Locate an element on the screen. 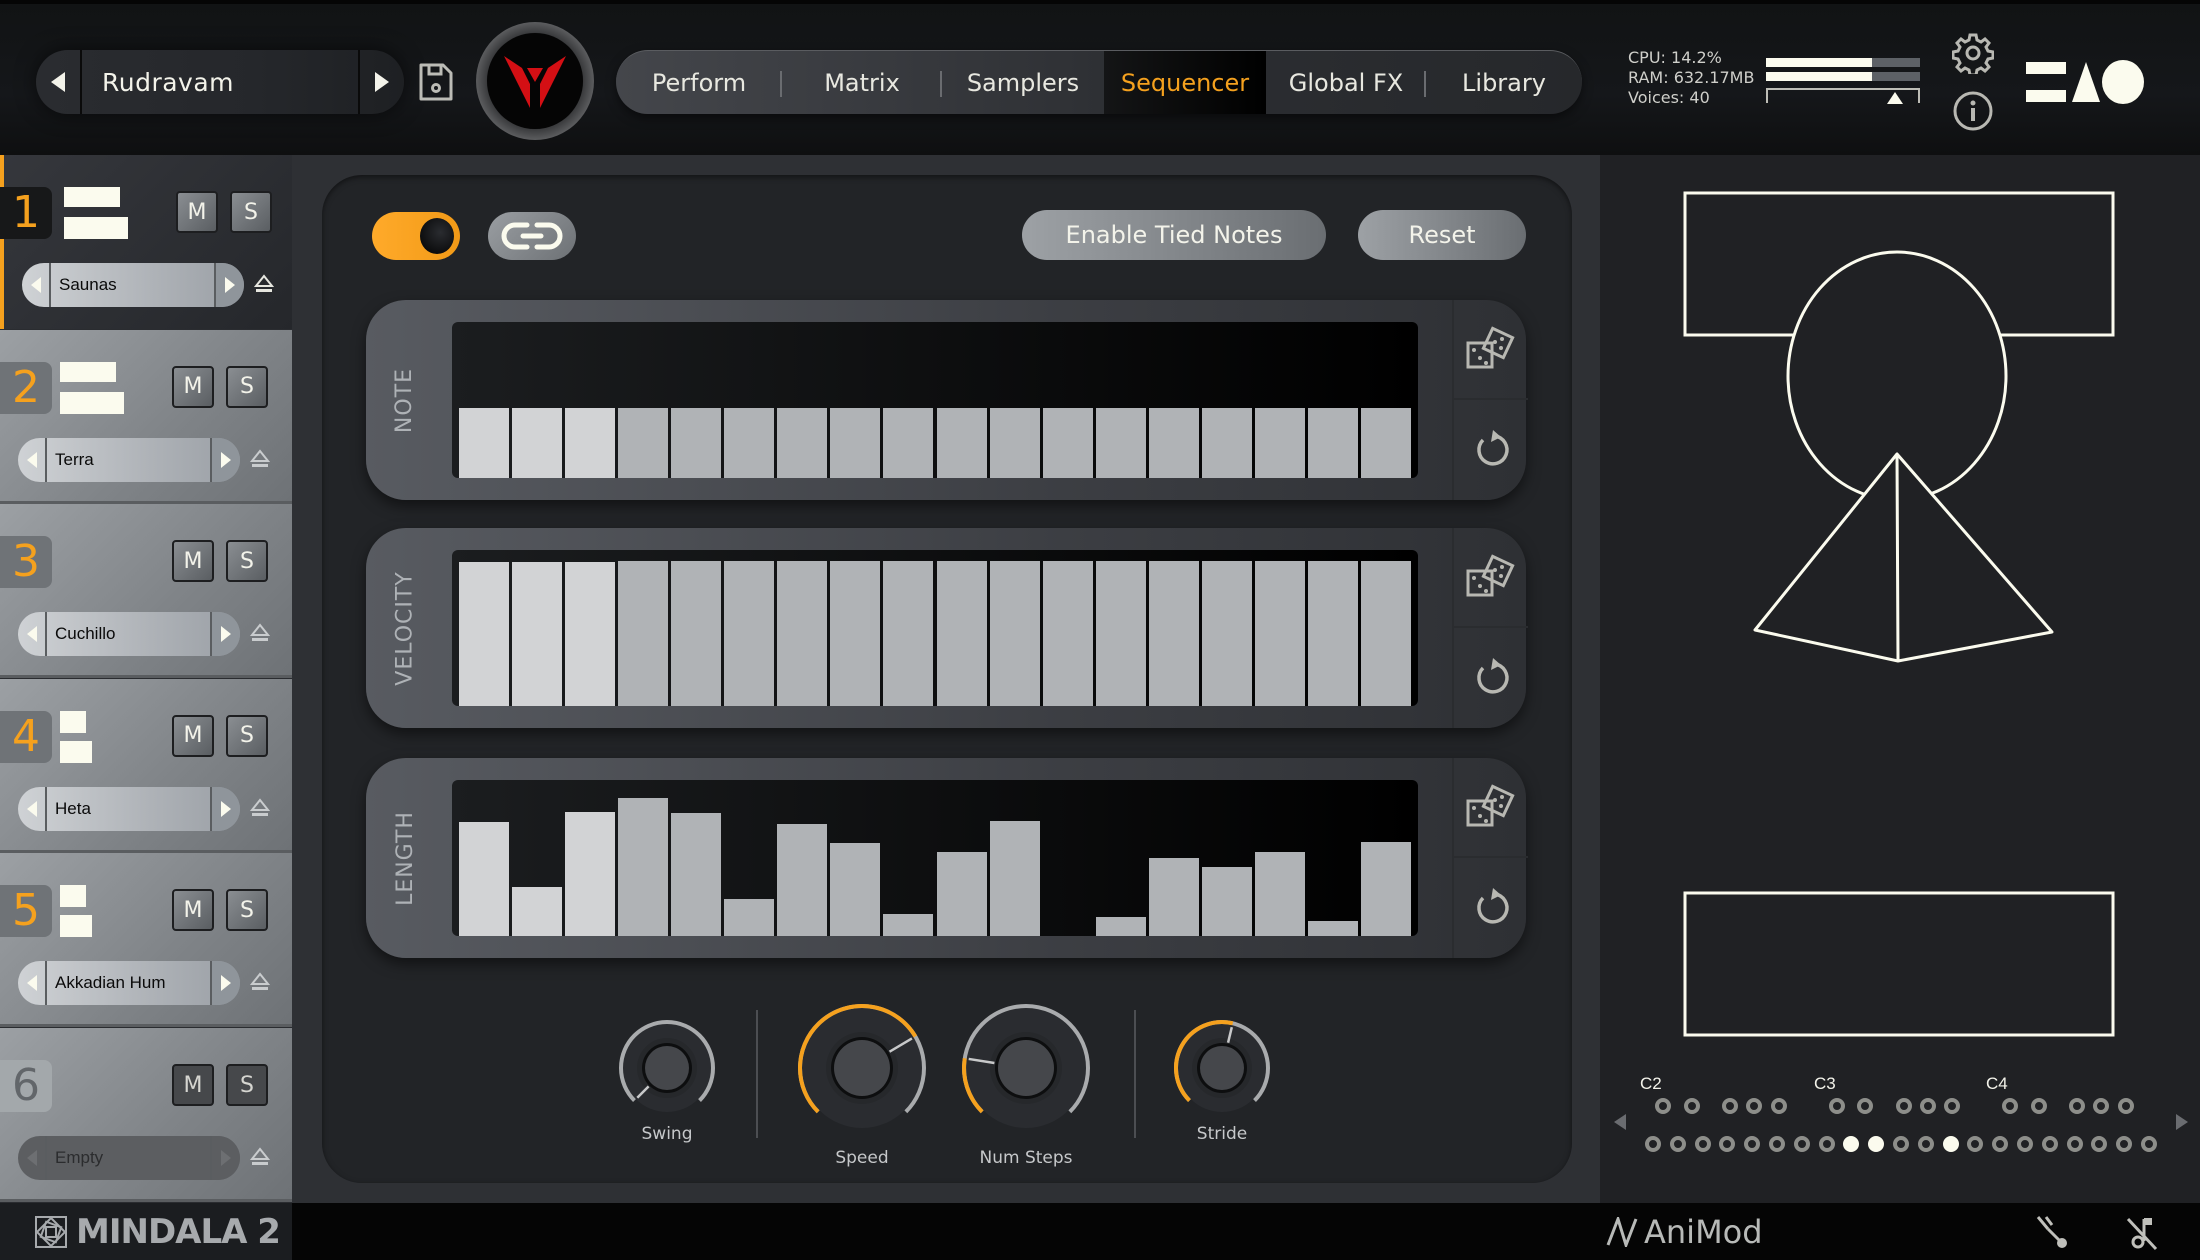 Image resolution: width=2200 pixels, height=1260 pixels. tab-samplers: Samplers is located at coordinates (1023, 82).